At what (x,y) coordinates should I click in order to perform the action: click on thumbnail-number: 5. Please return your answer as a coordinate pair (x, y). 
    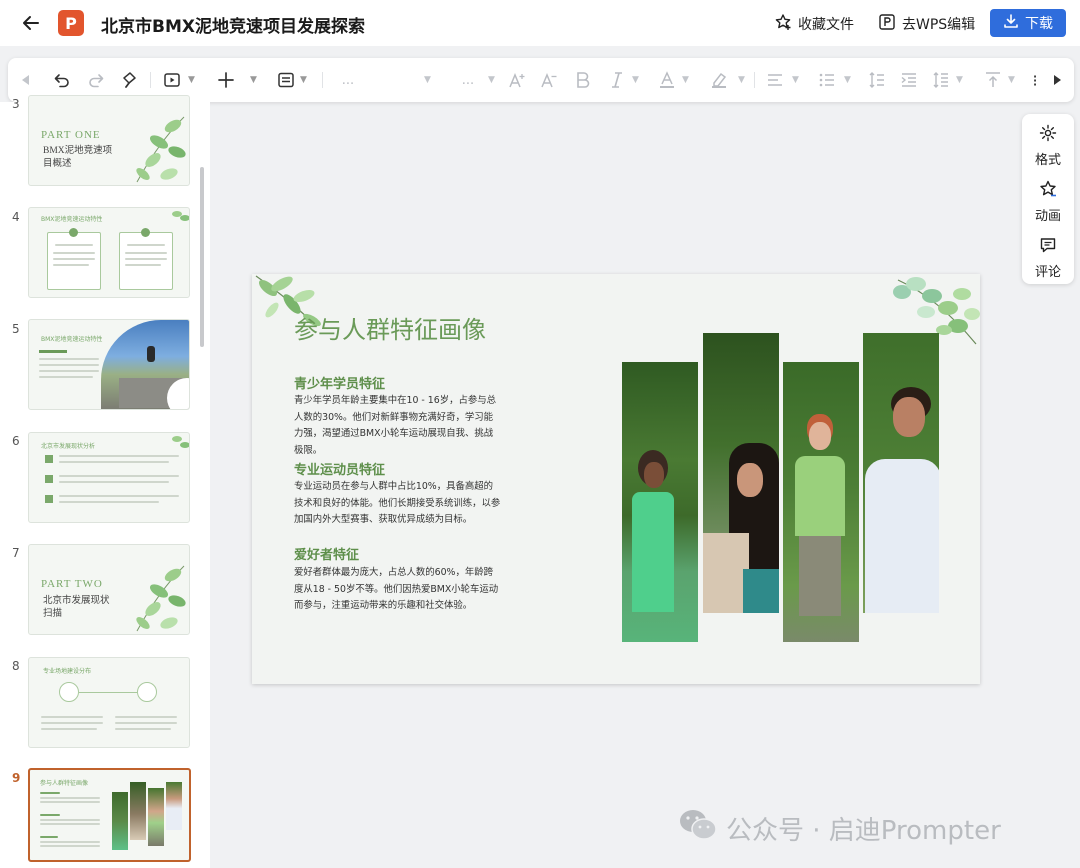
    Looking at the image, I should click on (16, 329).